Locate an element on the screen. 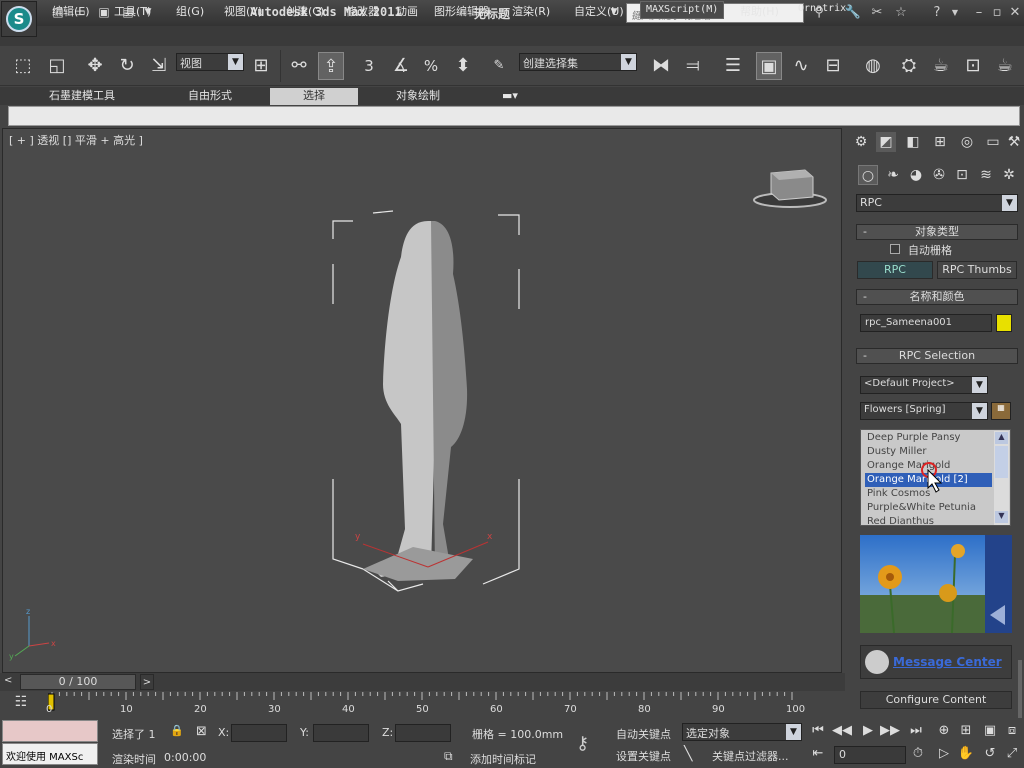  save-file-icon: ▣ is located at coordinates (104, 12).